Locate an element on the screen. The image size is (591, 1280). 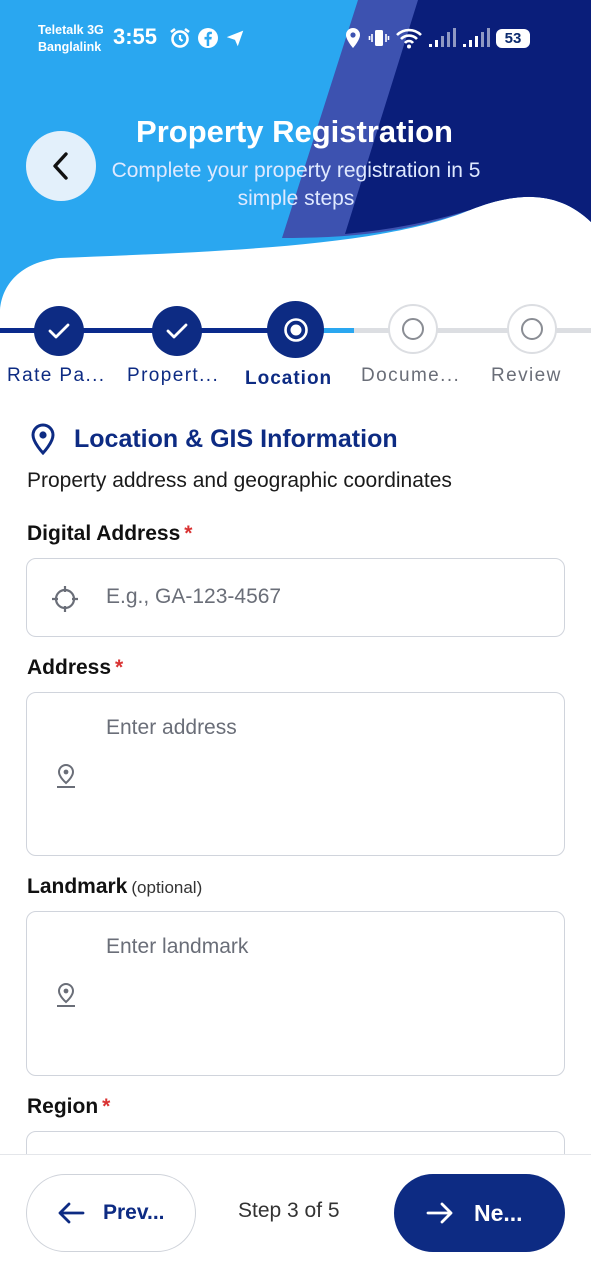
landmark-label: Landmark (optional) is located at coordinates (114, 887).